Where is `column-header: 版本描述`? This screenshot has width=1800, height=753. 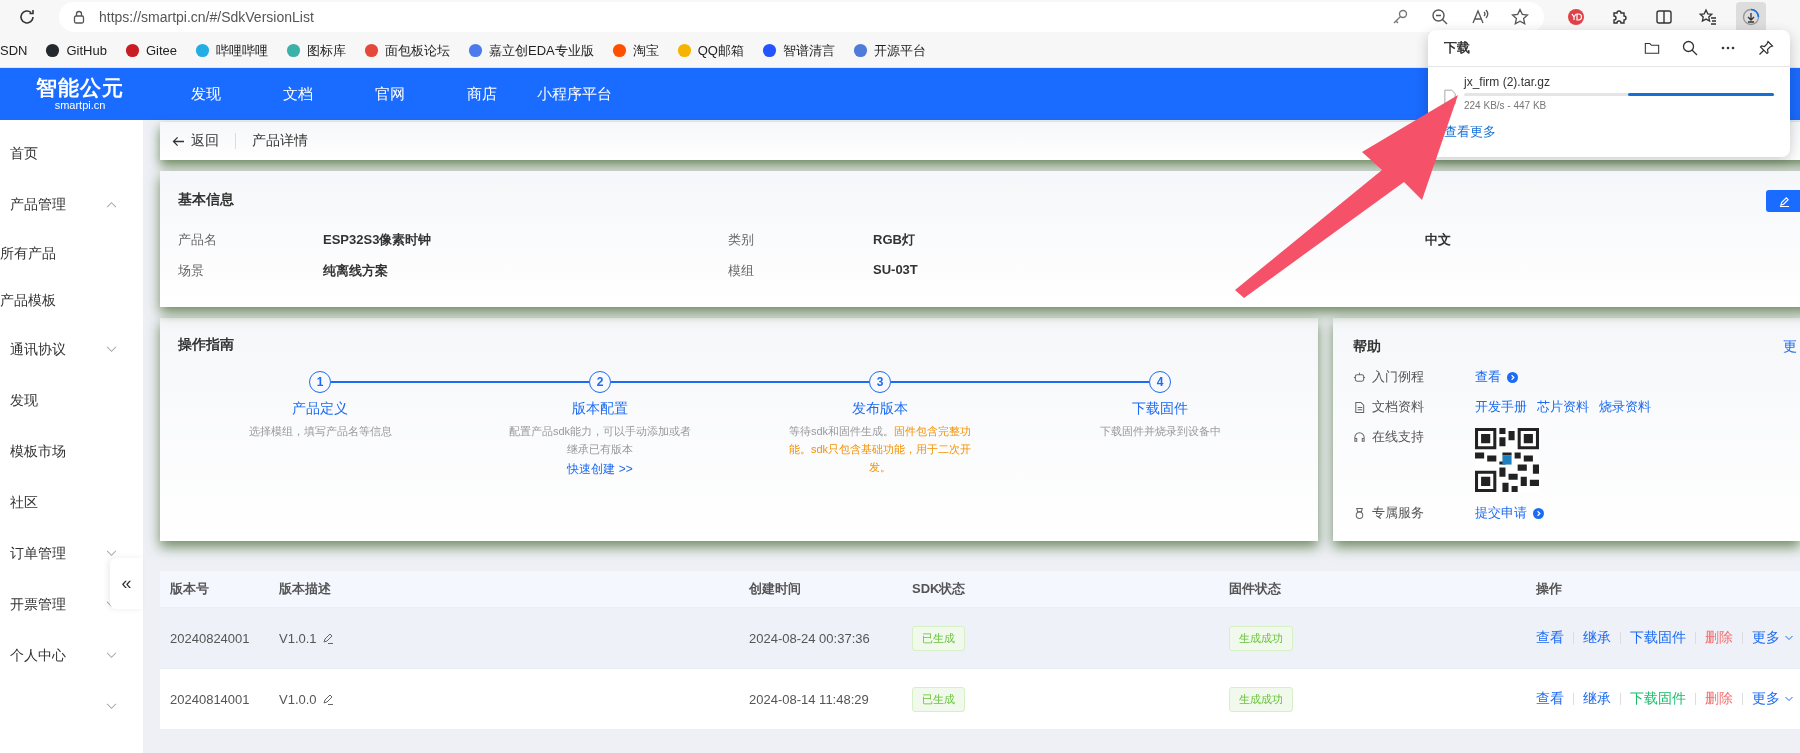 column-header: 版本描述 is located at coordinates (305, 589).